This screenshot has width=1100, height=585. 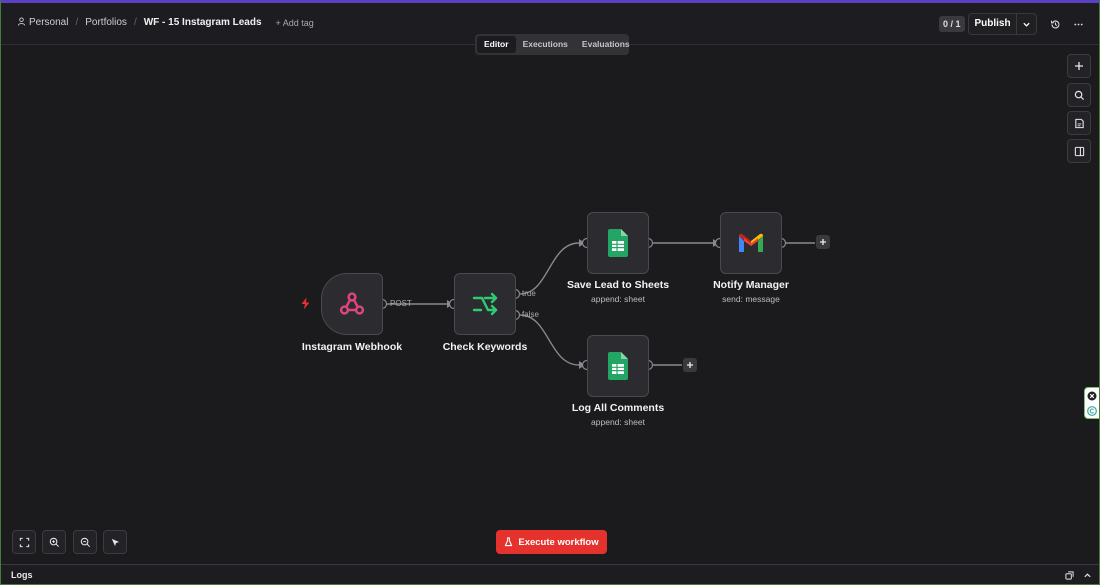 I want to click on panel-right-icon, so click(x=1079, y=151).